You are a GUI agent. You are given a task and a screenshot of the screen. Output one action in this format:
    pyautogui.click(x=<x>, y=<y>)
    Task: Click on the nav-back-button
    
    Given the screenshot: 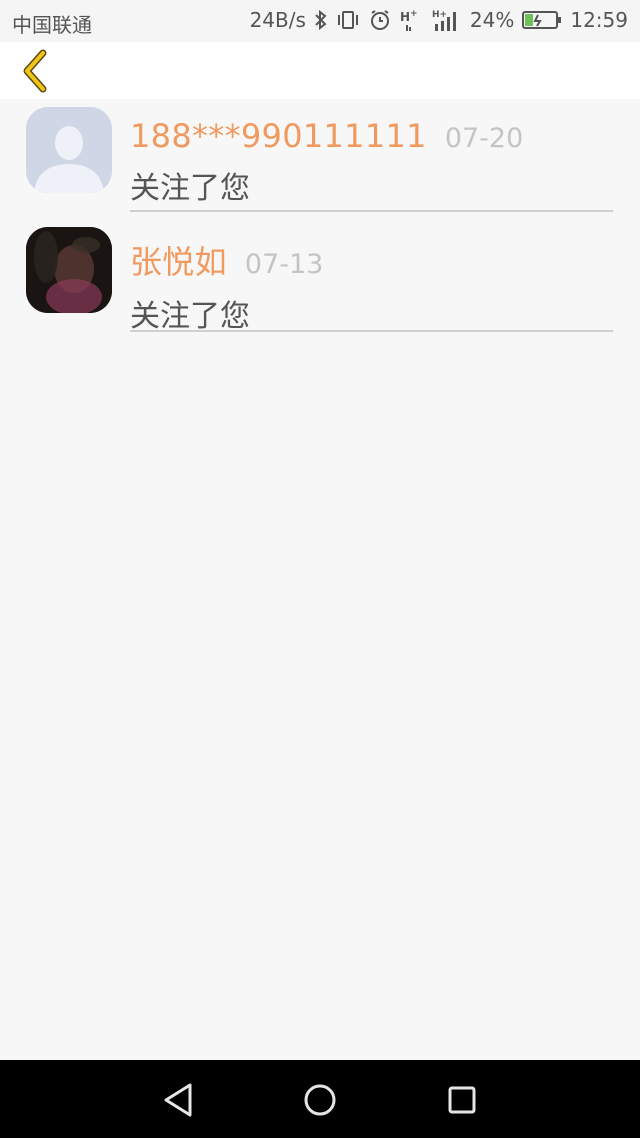 What is the action you would take?
    pyautogui.click(x=178, y=1100)
    